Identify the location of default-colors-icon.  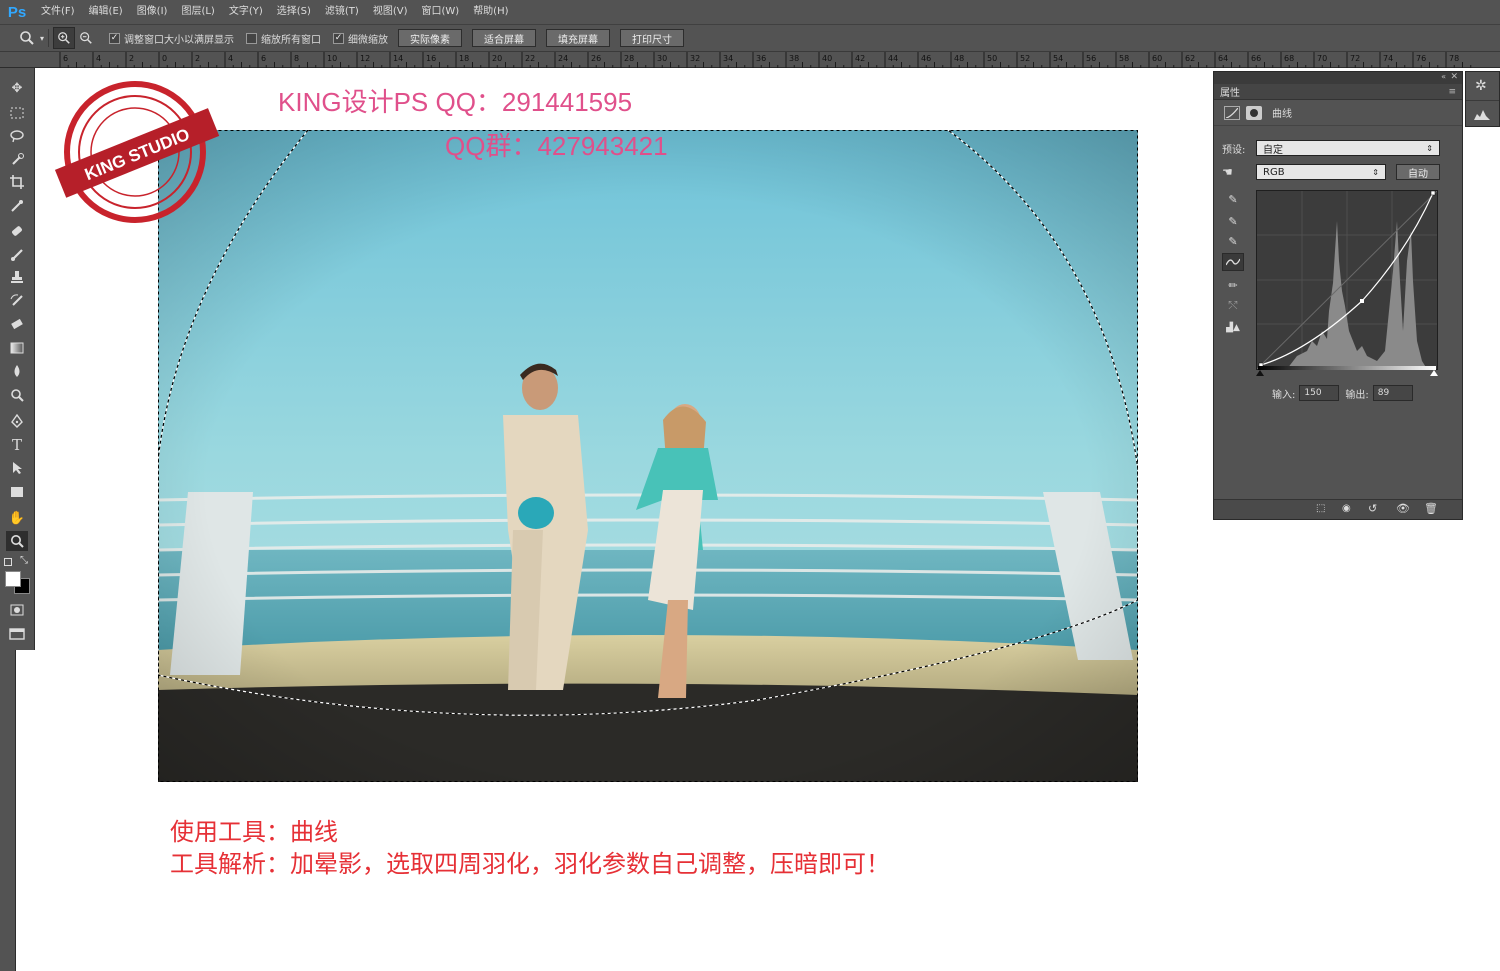
(8, 562).